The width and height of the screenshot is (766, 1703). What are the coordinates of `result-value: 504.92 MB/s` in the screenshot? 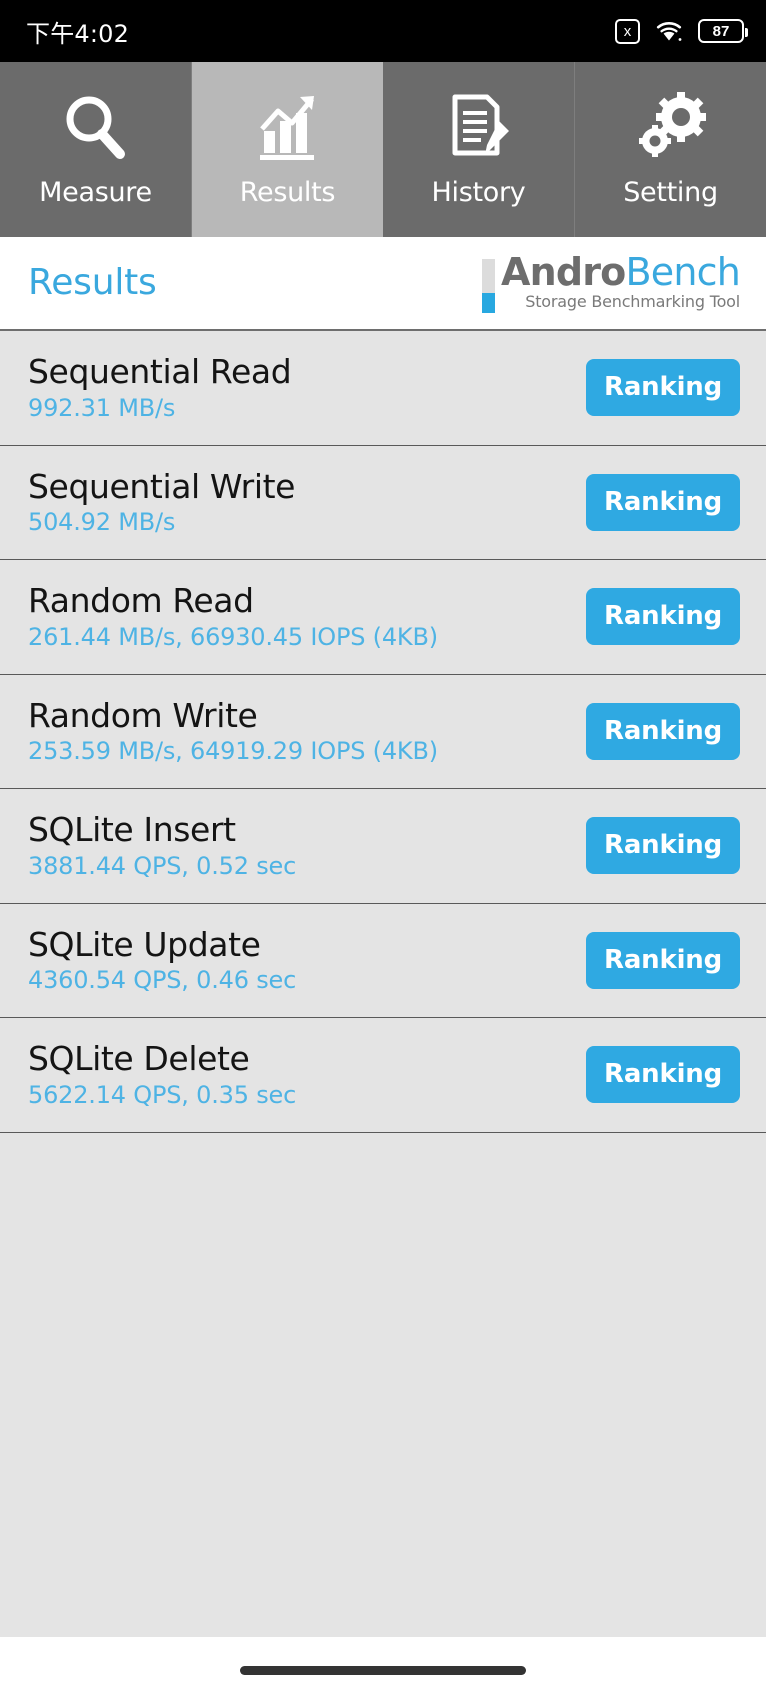 It's located at (102, 522).